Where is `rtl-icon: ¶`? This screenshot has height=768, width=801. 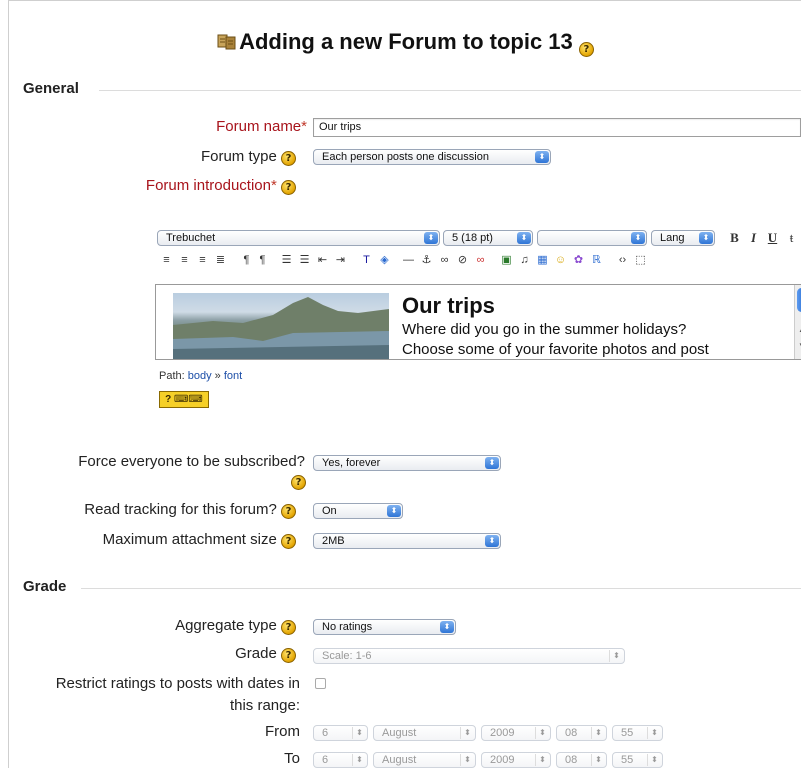
rtl-icon: ¶ is located at coordinates (262, 260).